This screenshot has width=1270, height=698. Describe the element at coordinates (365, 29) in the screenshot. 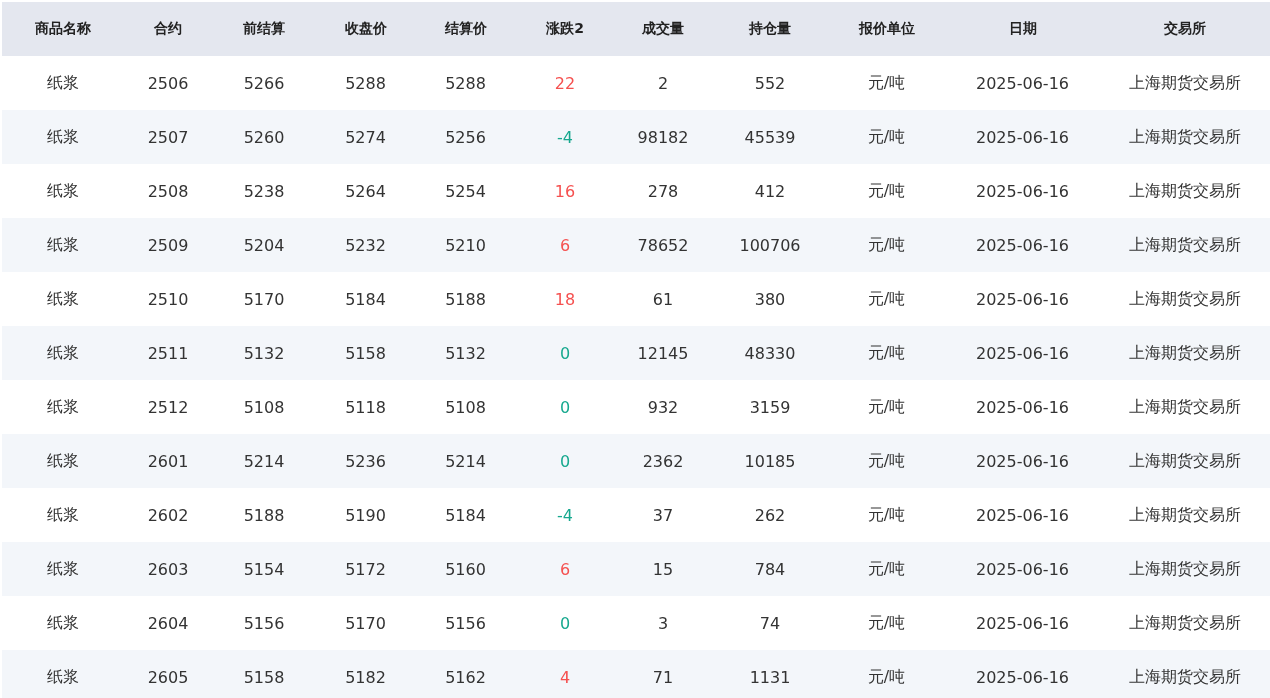

I see `column-header: 收盘价` at that location.